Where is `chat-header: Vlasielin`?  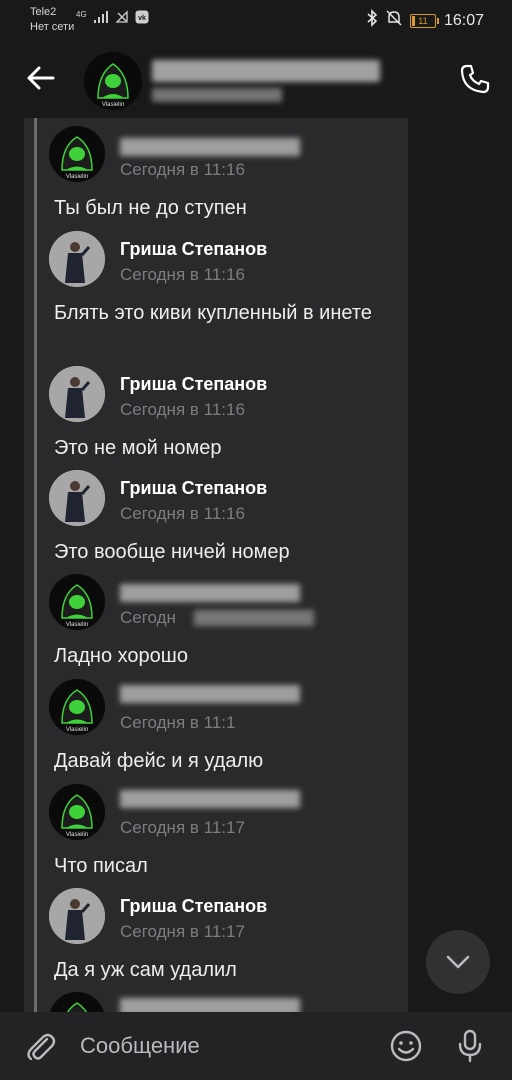 chat-header: Vlasielin is located at coordinates (256, 78).